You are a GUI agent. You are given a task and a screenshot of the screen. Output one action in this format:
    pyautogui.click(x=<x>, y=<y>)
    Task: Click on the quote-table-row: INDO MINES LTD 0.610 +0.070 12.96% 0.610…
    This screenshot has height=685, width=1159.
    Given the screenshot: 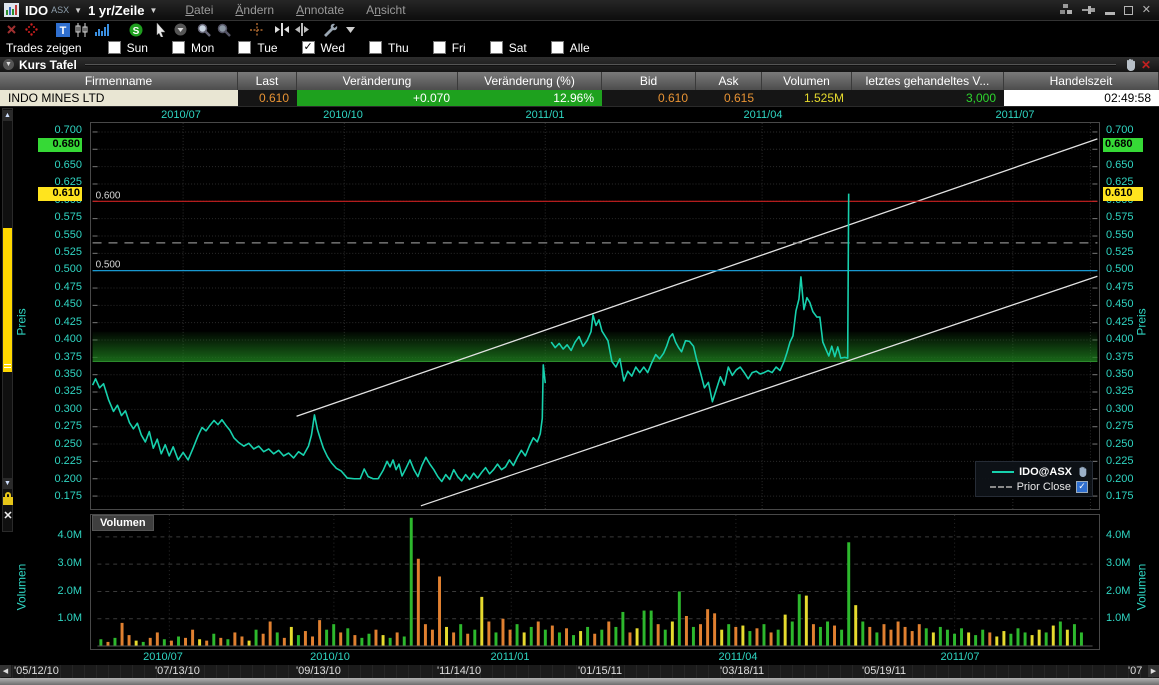 What is the action you would take?
    pyautogui.click(x=579, y=98)
    